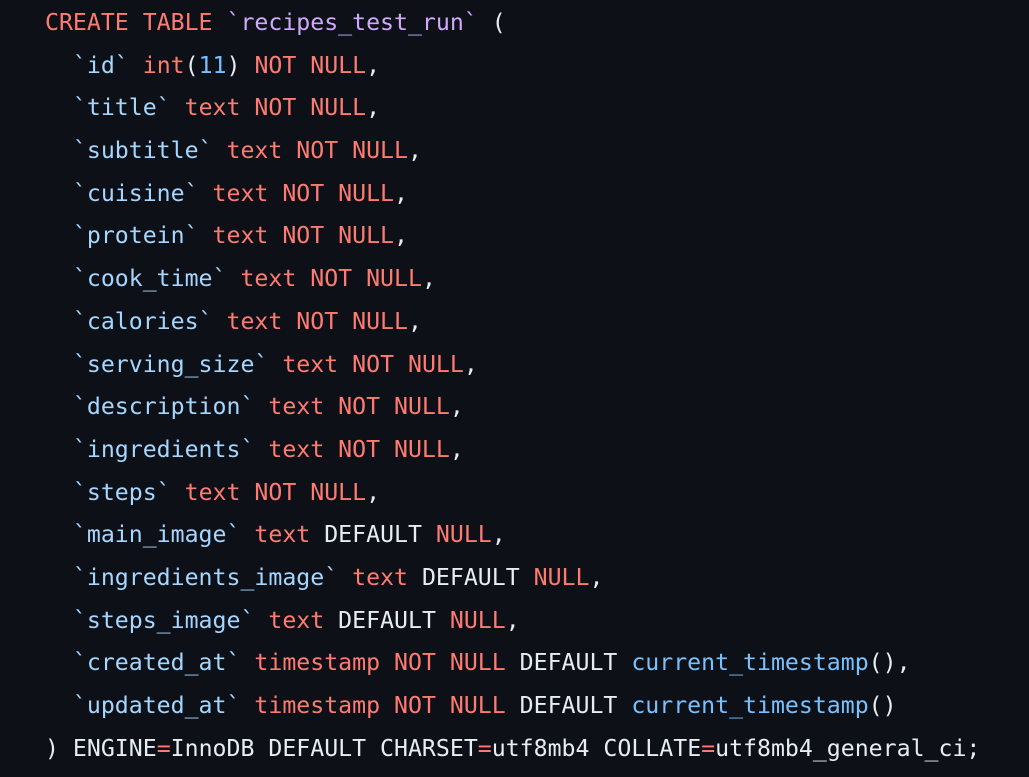 The width and height of the screenshot is (1029, 777). Describe the element at coordinates (889, 663) in the screenshot. I see `code-token-plain: (),` at that location.